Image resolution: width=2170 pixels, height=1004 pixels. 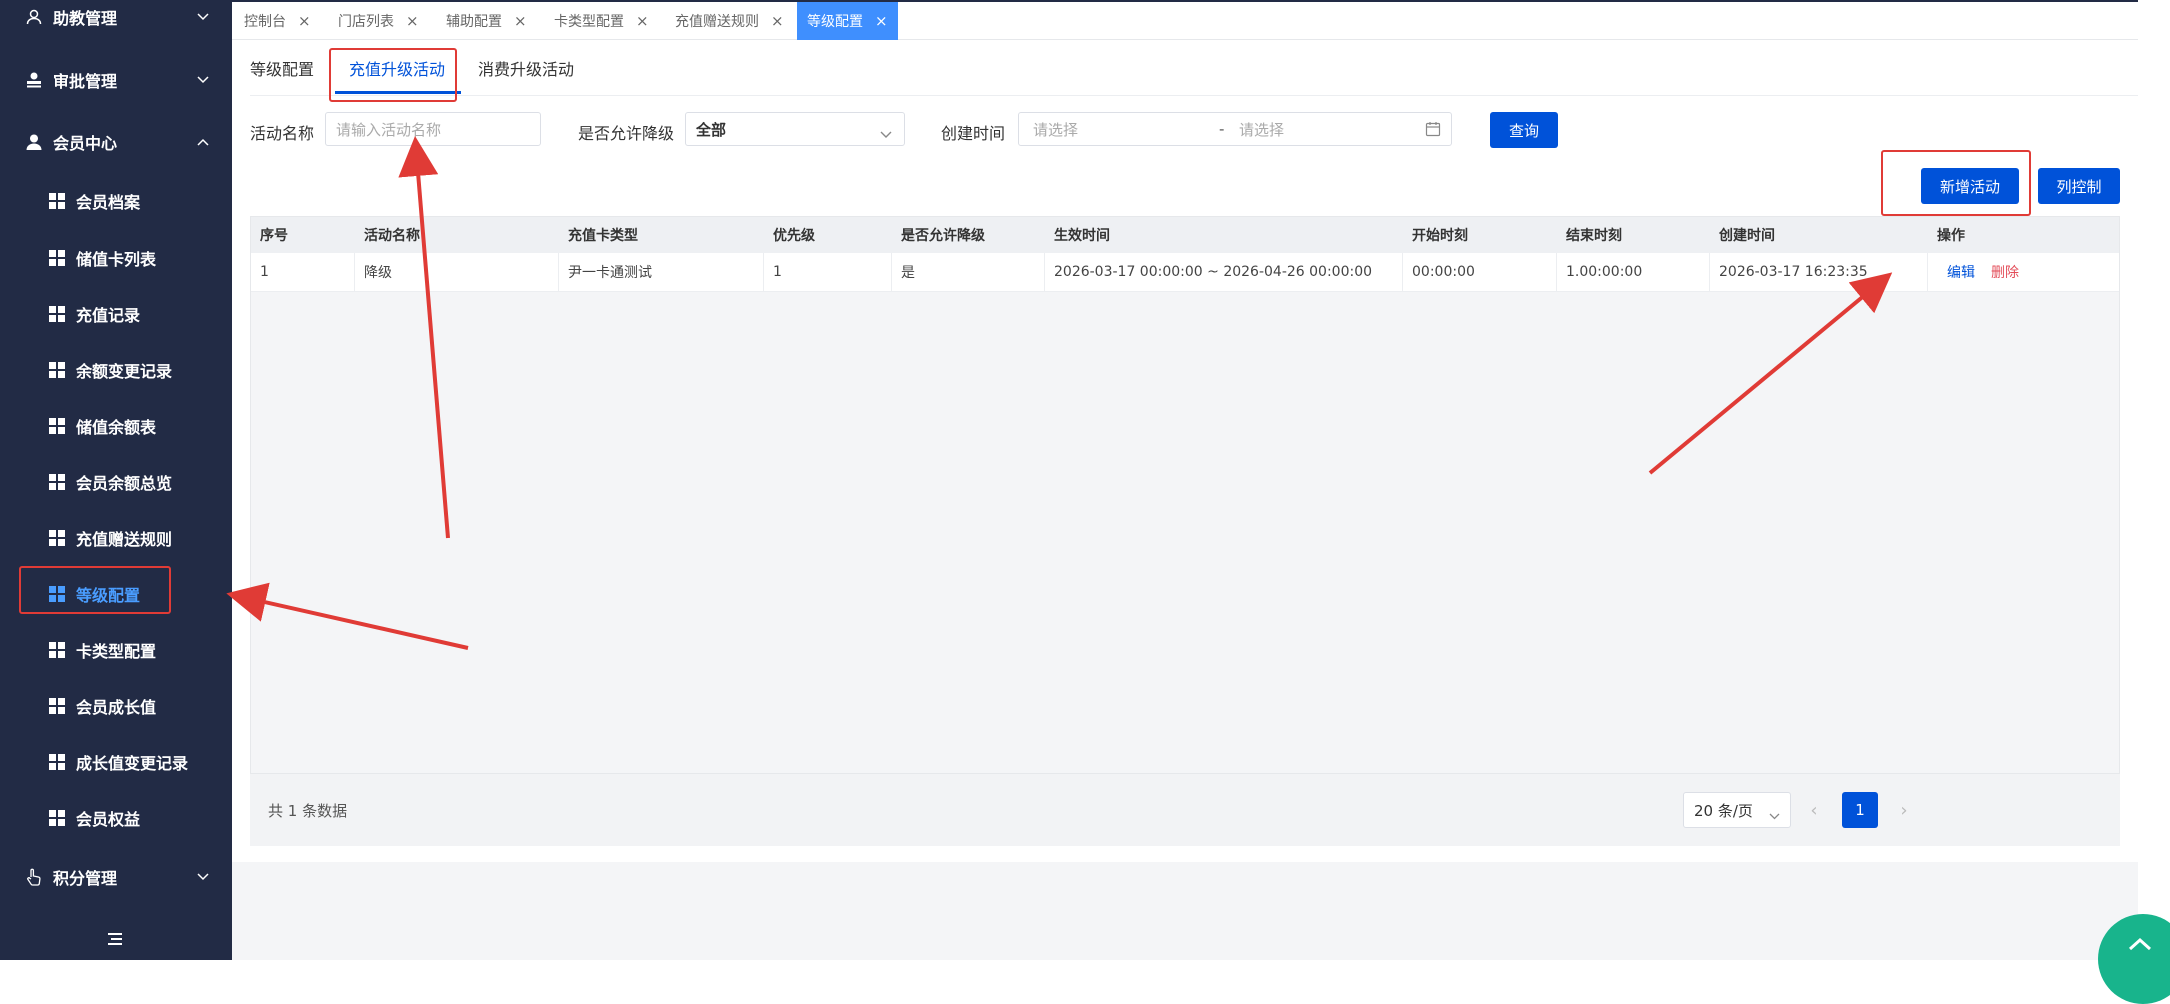 I want to click on sidebar-item-label: 卡类型配置, so click(x=116, y=651).